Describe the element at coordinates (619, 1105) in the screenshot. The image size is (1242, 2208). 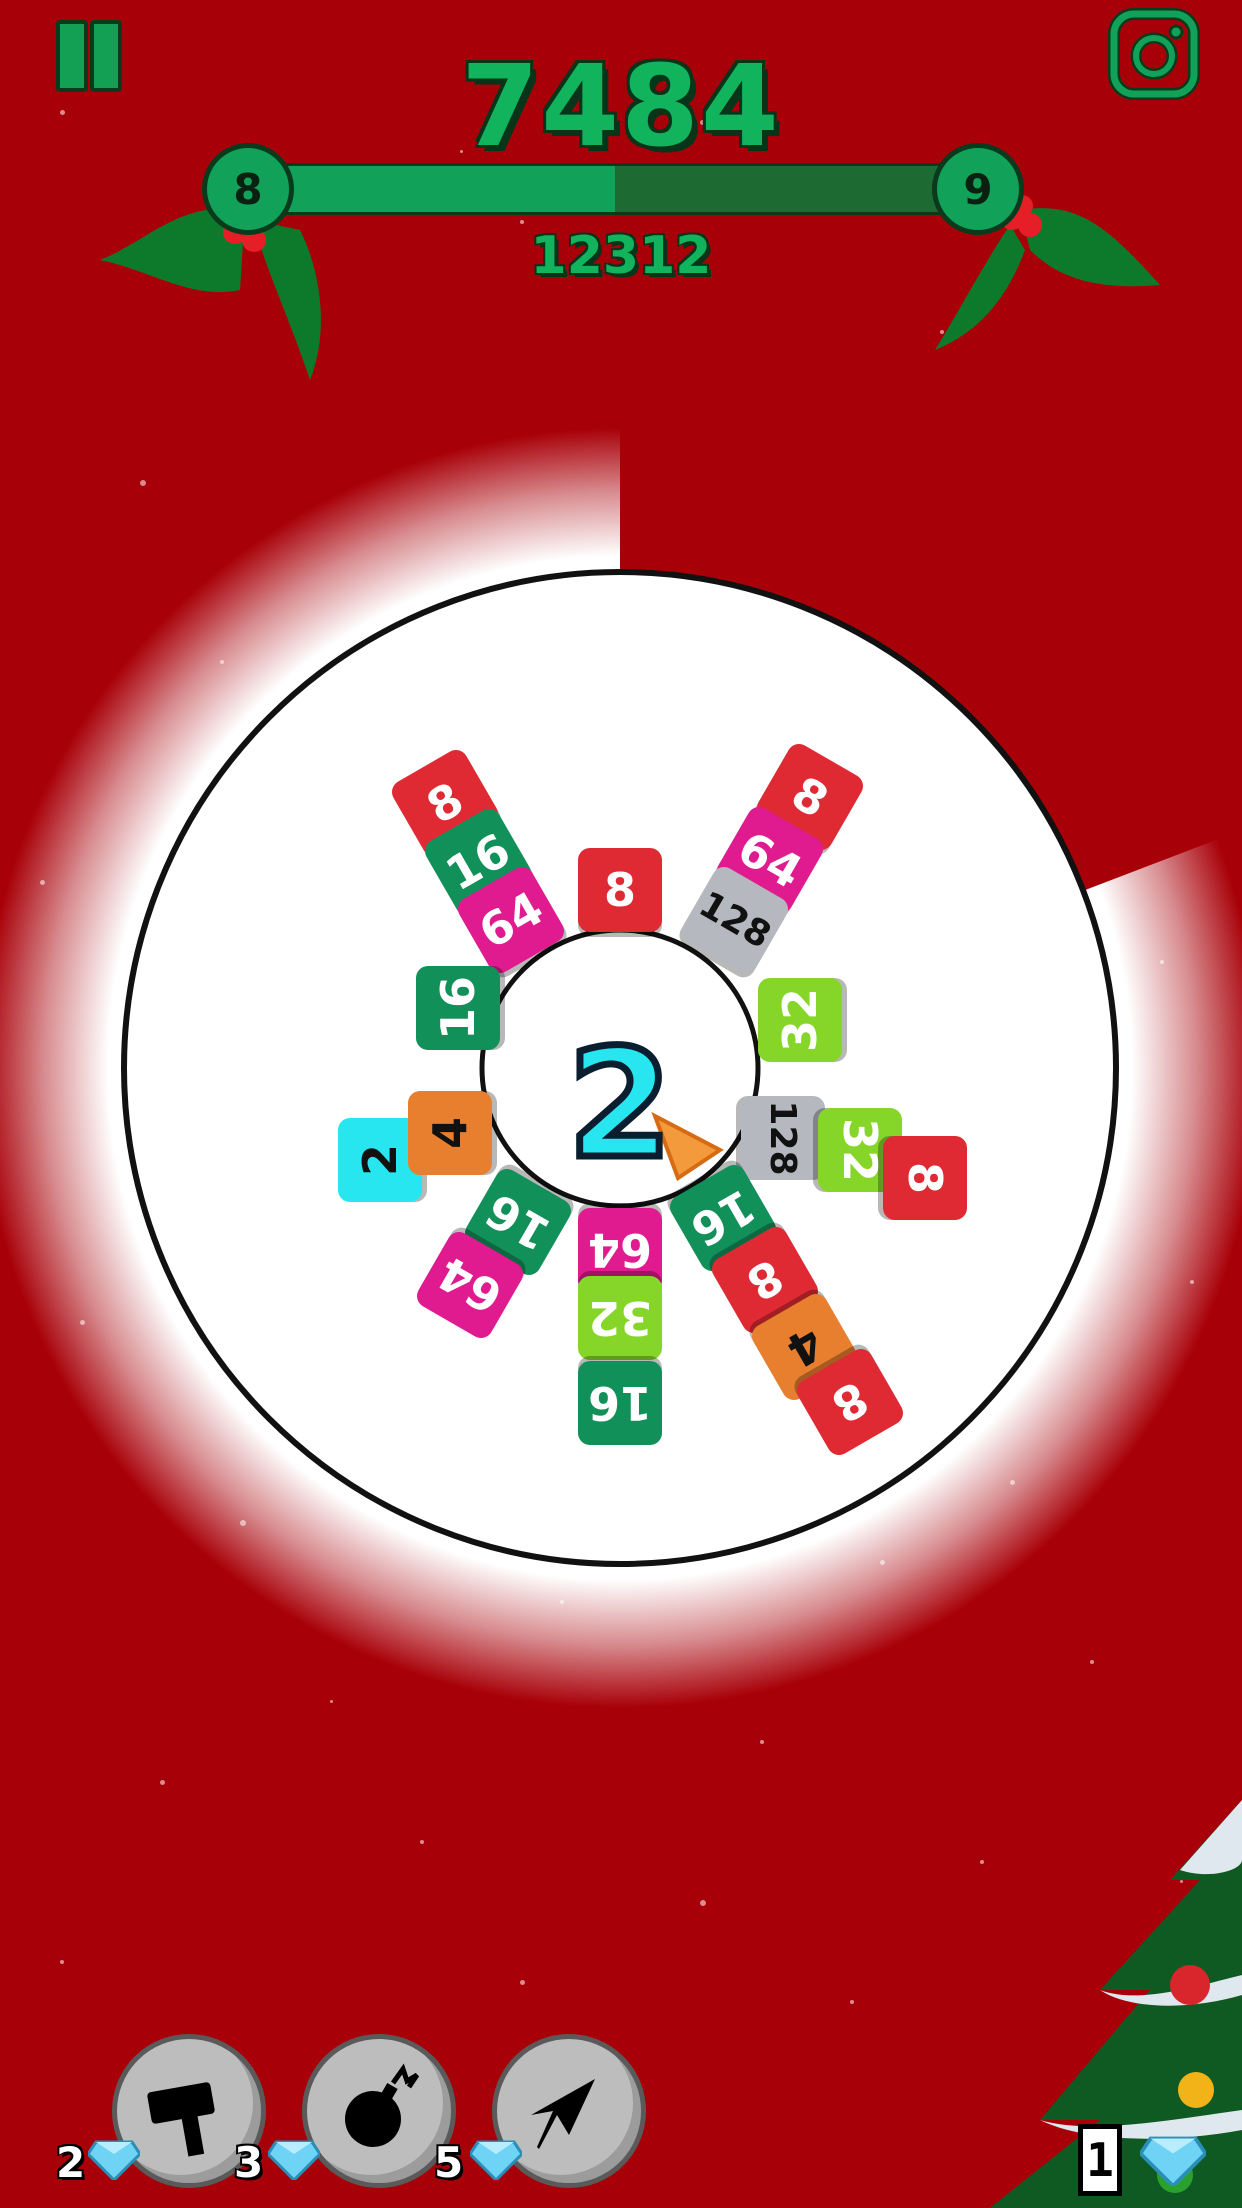
I see `center-block-value: 2` at that location.